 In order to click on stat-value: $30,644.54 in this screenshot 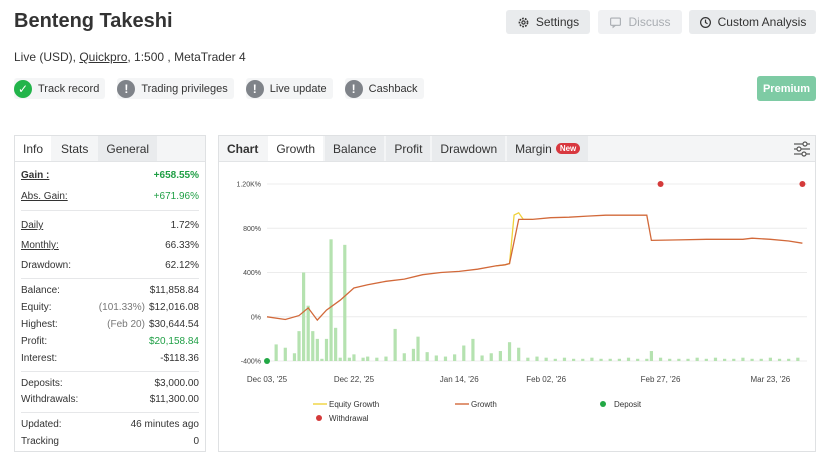, I will do `click(173, 324)`.